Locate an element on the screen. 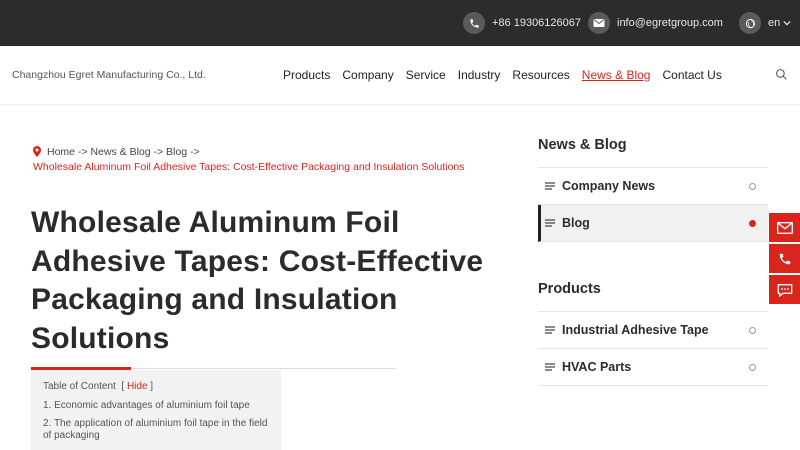  sidebar-item-company-news: Company News is located at coordinates (653, 186).